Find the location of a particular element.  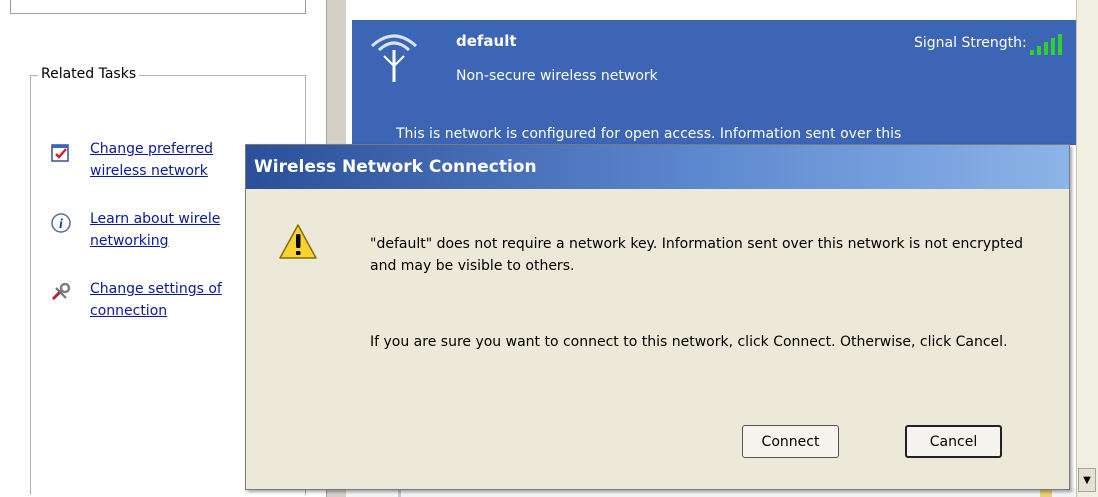

warning-icon is located at coordinates (298, 241).